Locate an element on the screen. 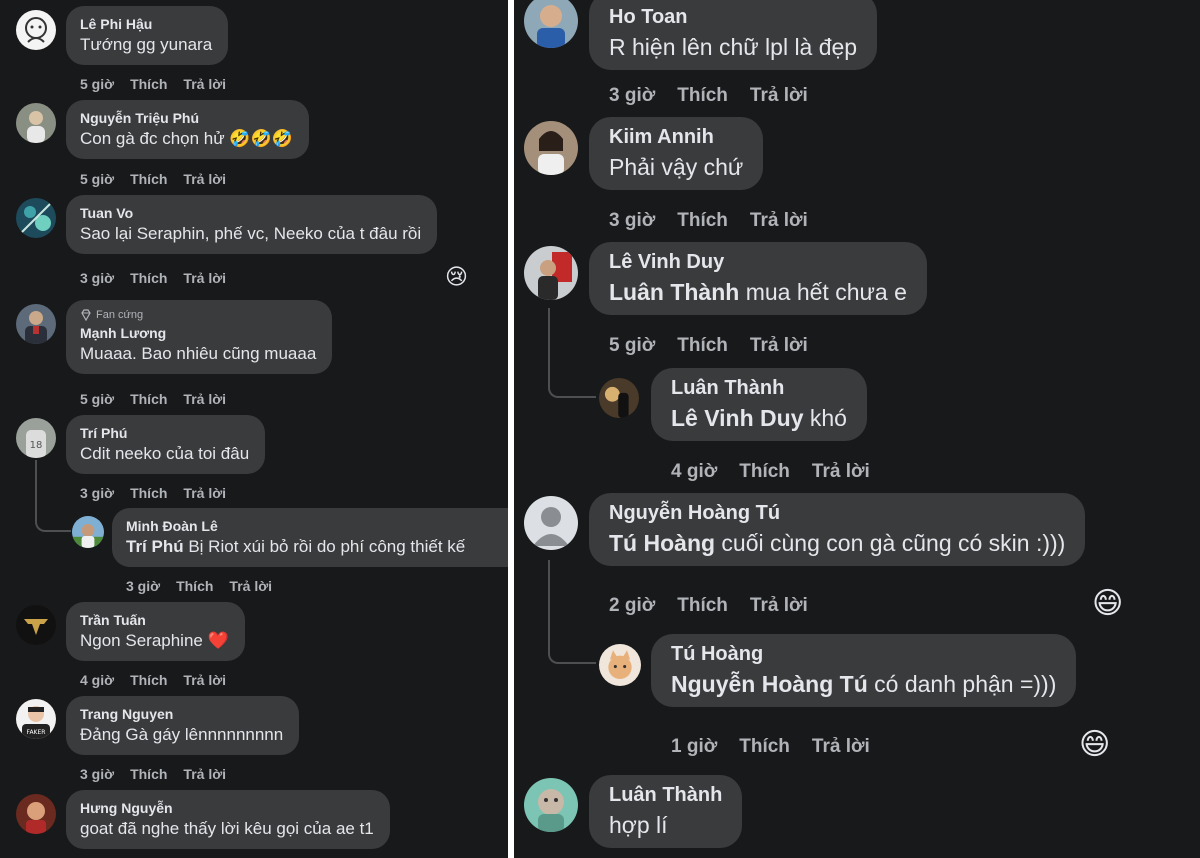 The height and width of the screenshot is (858, 1200). comment-author: Tuan Vo is located at coordinates (250, 213).